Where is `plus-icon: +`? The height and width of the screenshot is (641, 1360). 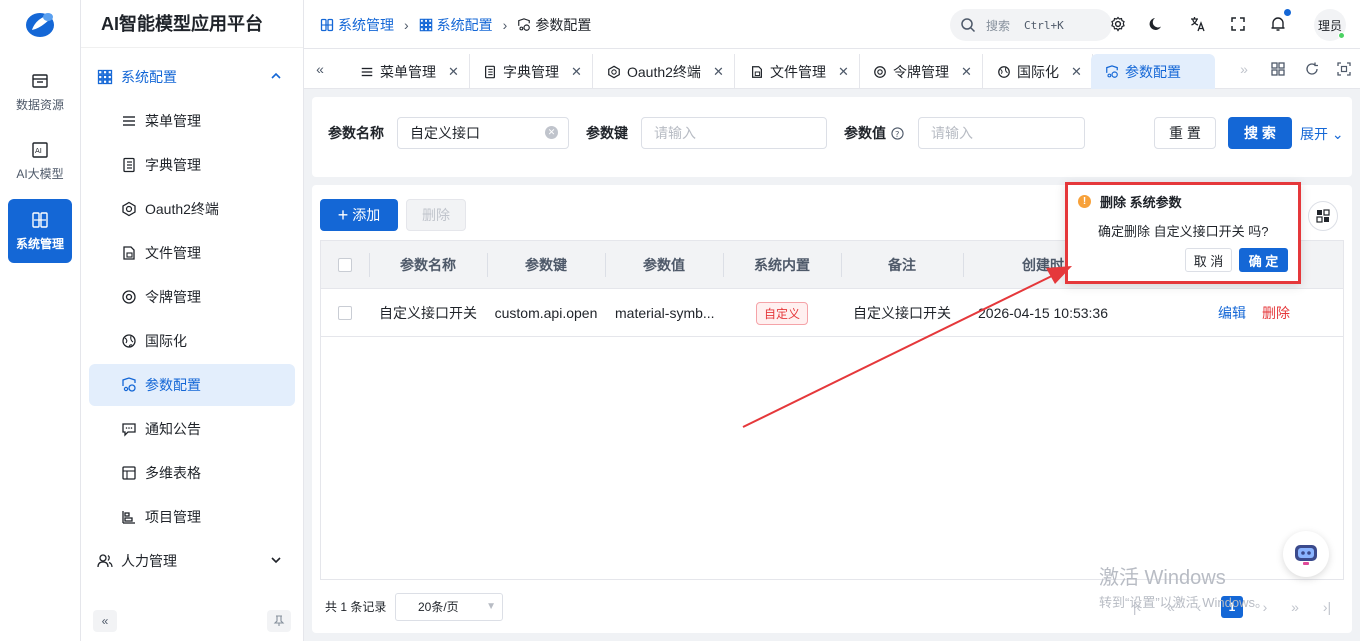
plus-icon: + is located at coordinates (343, 215).